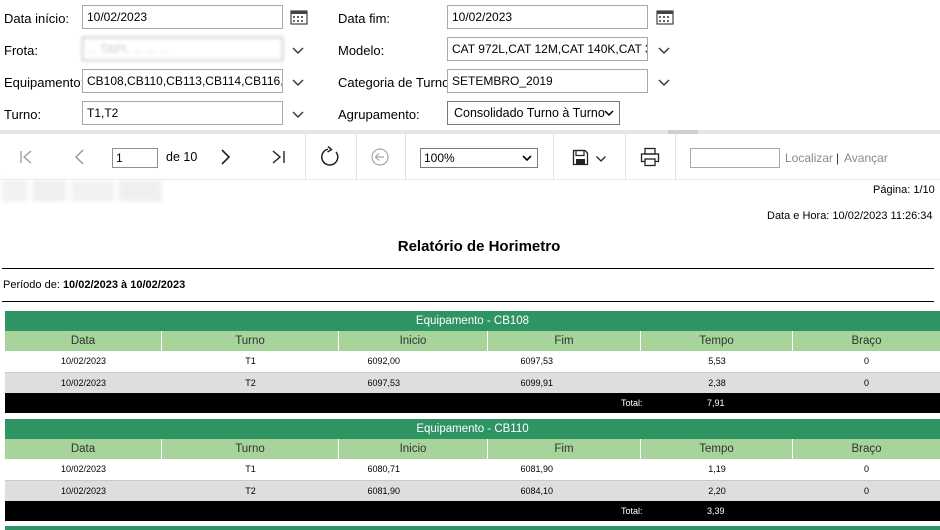 The image size is (940, 530). What do you see at coordinates (472, 382) in the screenshot?
I see `table-row: 10/02/2023 T2 6097,53 6099,91 2,38 0` at bounding box center [472, 382].